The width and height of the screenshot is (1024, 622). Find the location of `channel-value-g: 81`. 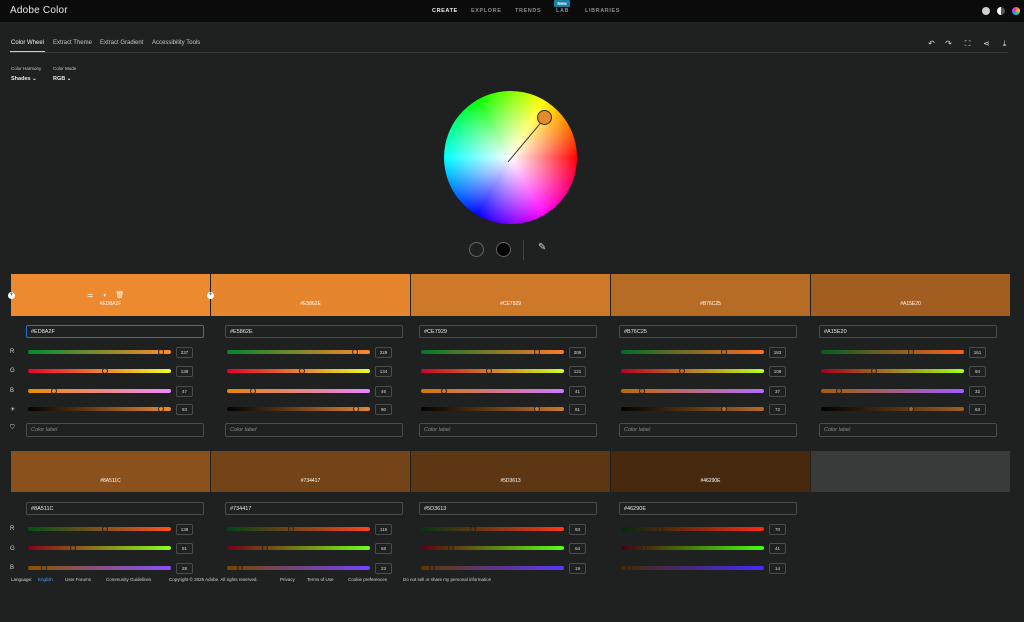

channel-value-g: 81 is located at coordinates (184, 548).